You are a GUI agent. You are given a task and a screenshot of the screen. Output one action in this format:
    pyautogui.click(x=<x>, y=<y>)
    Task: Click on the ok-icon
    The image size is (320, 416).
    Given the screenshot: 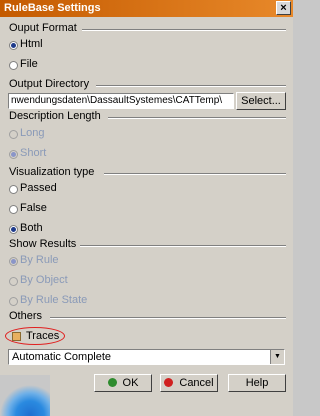 What is the action you would take?
    pyautogui.click(x=112, y=382)
    